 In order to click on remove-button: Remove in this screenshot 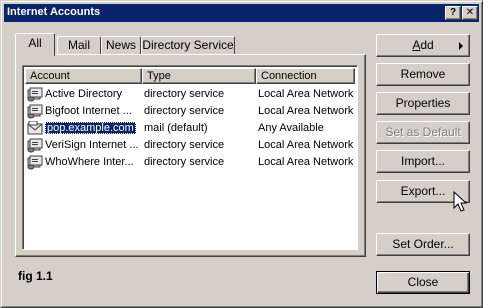, I will do `click(423, 74)`.